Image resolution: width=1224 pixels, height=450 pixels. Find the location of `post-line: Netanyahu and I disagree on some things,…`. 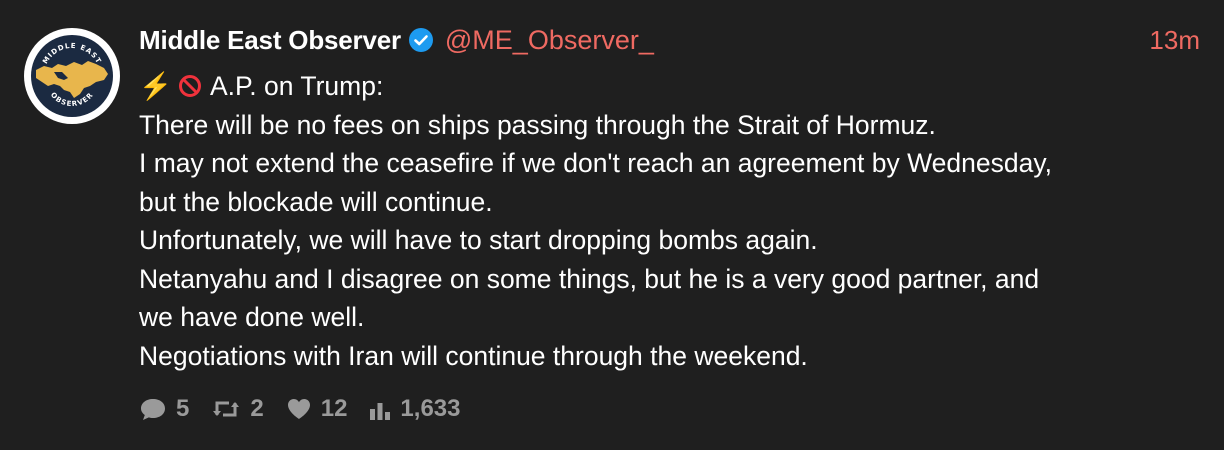

post-line: Netanyahu and I disagree on some things,… is located at coordinates (589, 278).